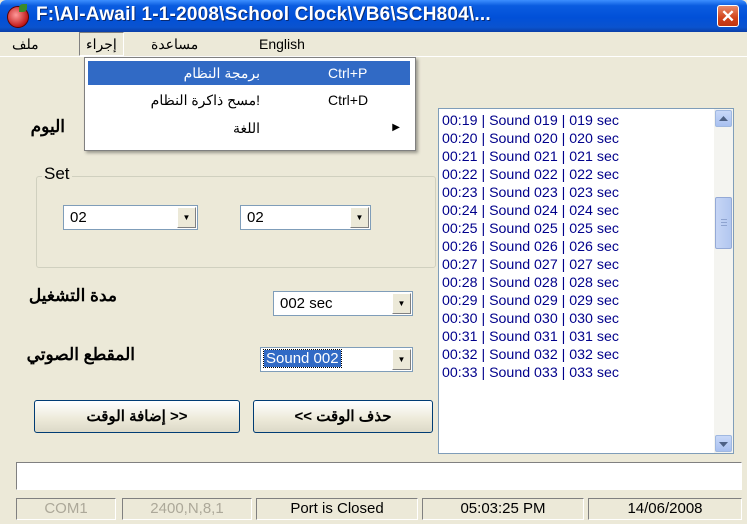 This screenshot has width=747, height=524. What do you see at coordinates (530, 283) in the screenshot?
I see `list-item: 00:28 | Sound 028 | 028 sec` at bounding box center [530, 283].